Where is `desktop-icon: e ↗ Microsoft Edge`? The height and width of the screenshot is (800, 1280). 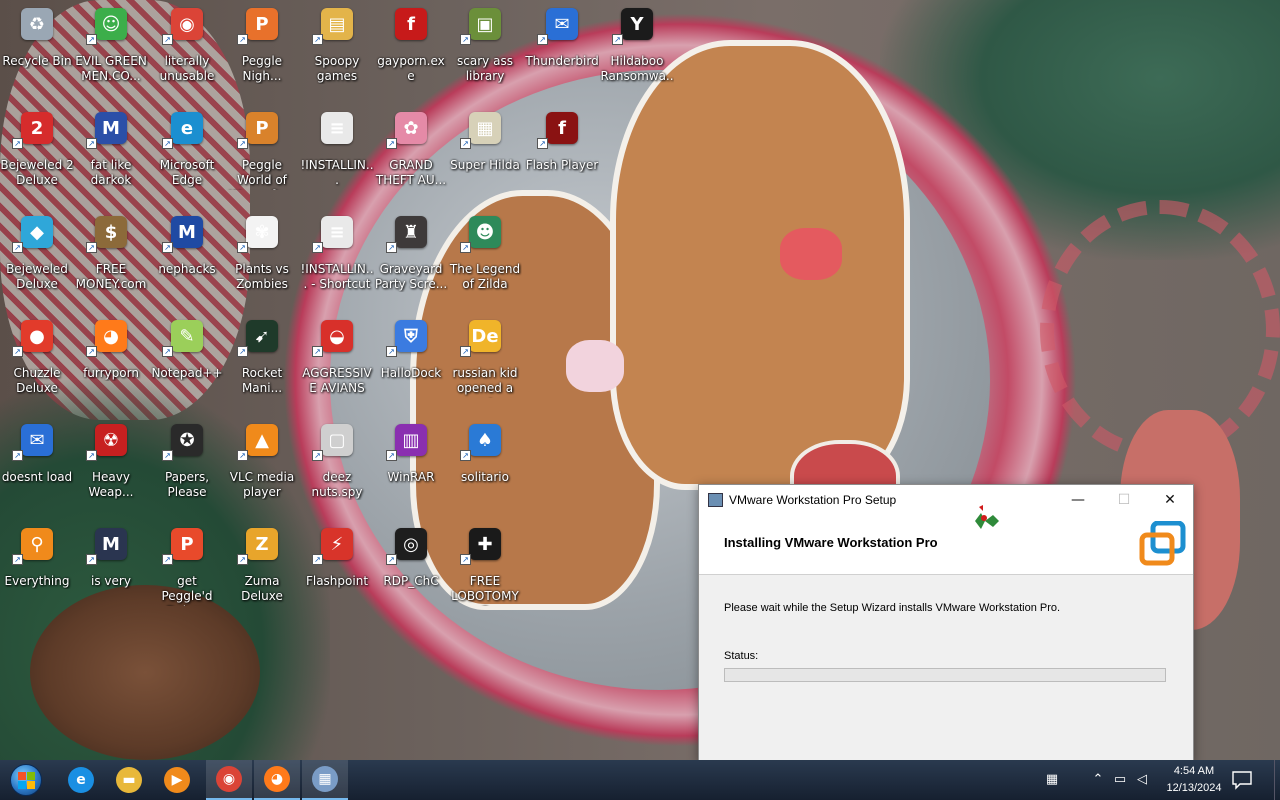 desktop-icon: e ↗ Microsoft Edge is located at coordinates (187, 156).